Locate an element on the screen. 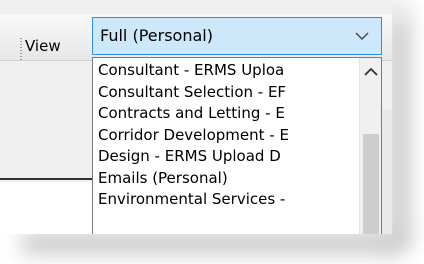 The height and width of the screenshot is (264, 424). toolbar-grip-handle is located at coordinates (21, 49).